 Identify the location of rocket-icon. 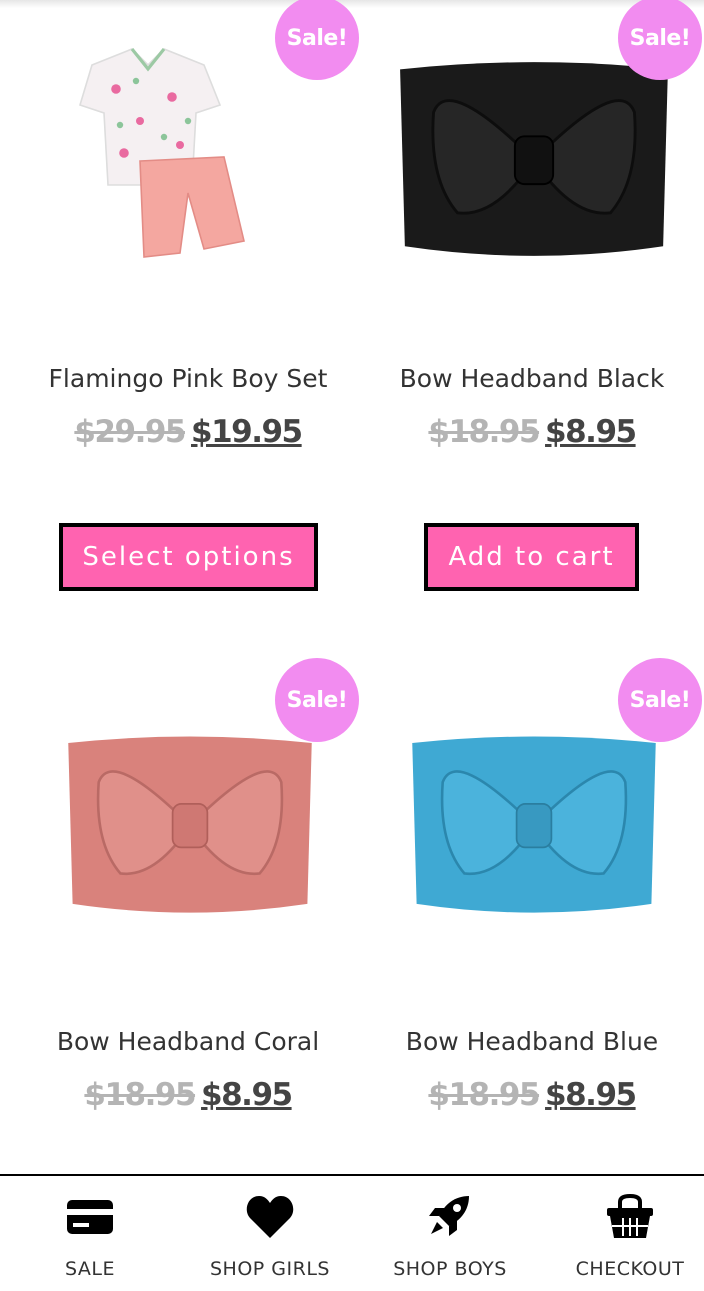
(449, 1216).